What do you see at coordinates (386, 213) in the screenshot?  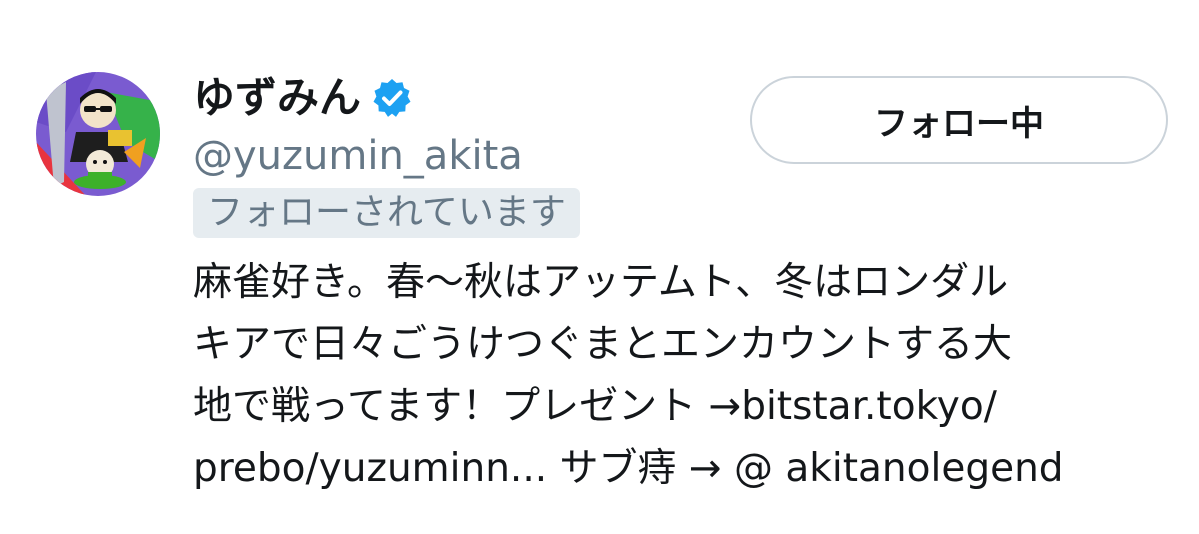 I see `follows-you-badge: フォローされています` at bounding box center [386, 213].